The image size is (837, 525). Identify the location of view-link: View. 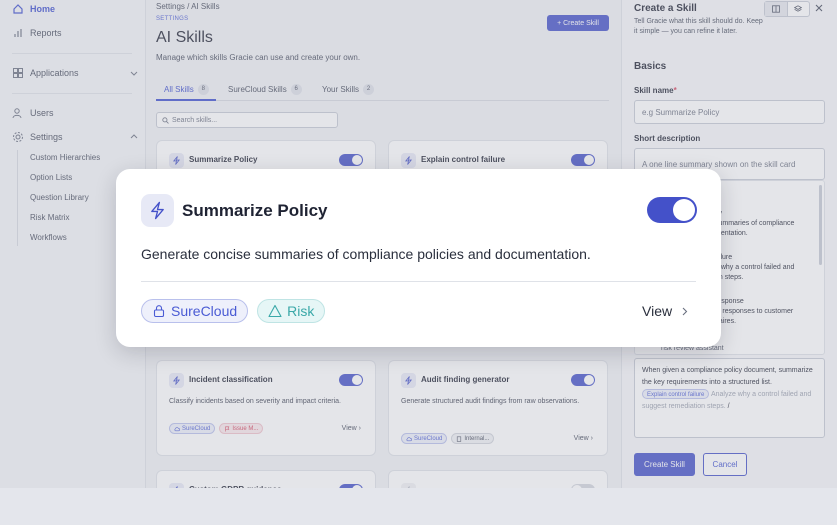
(665, 311).